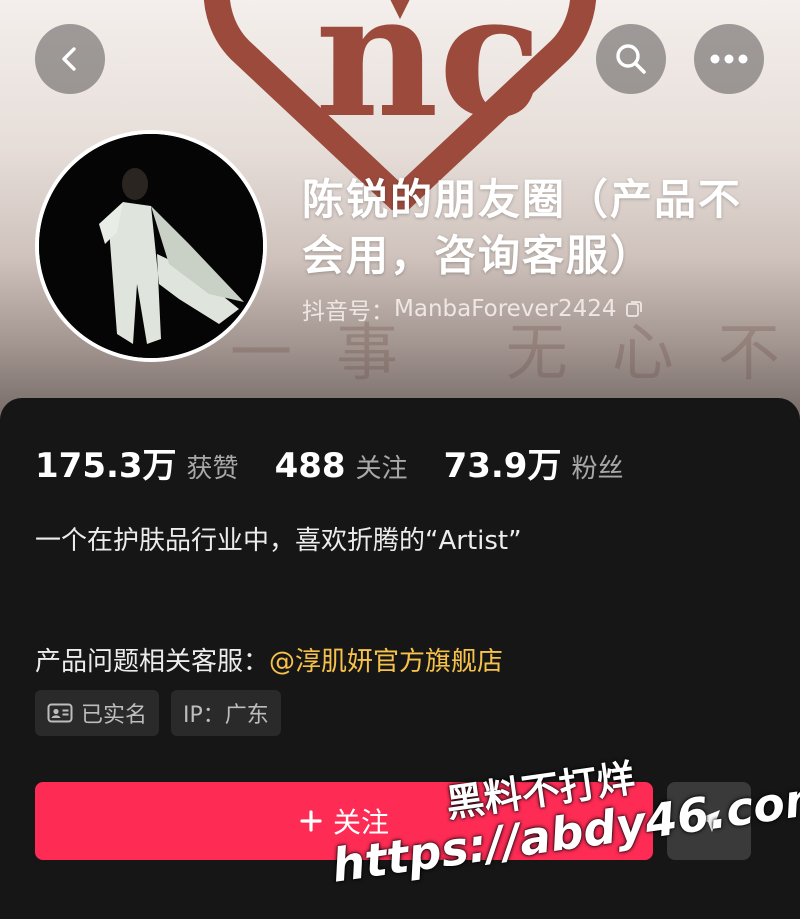 The width and height of the screenshot is (800, 919). Describe the element at coordinates (278, 541) in the screenshot. I see `profile-bio: 一个在护肤品行业中，喜欢折腾的“Artist”` at that location.